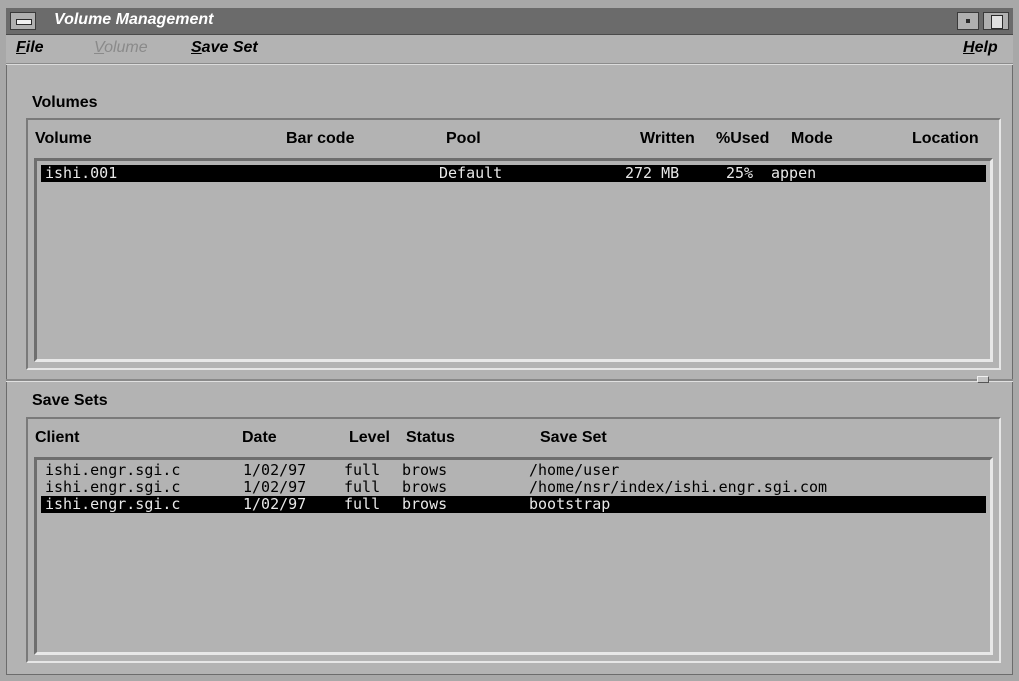  I want to click on minimize-button, so click(968, 21).